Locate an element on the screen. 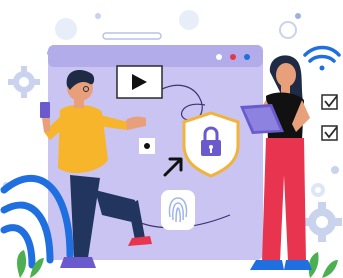 This screenshot has height=278, width=343. fingerprint-icon is located at coordinates (178, 210).